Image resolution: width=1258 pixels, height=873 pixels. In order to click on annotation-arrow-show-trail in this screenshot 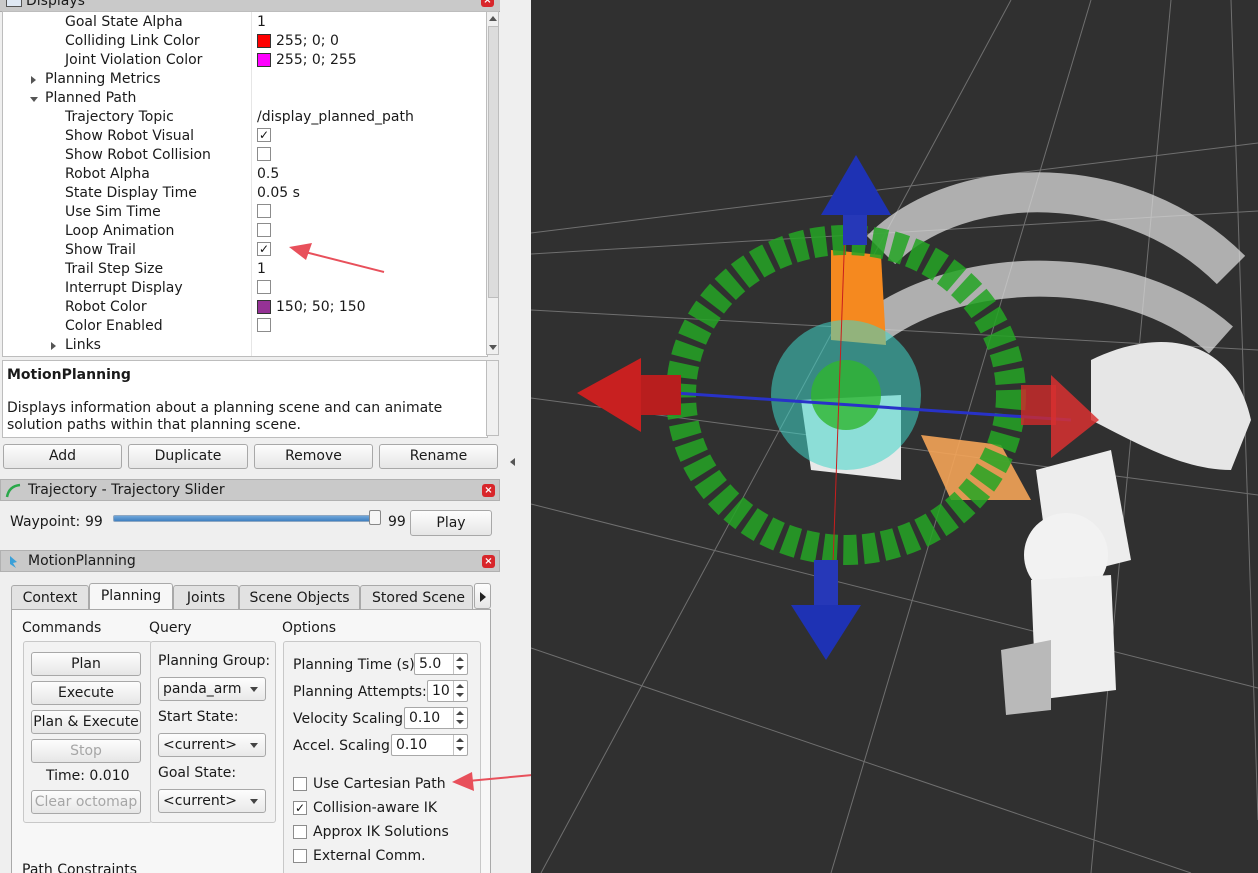, I will do `click(337, 258)`.